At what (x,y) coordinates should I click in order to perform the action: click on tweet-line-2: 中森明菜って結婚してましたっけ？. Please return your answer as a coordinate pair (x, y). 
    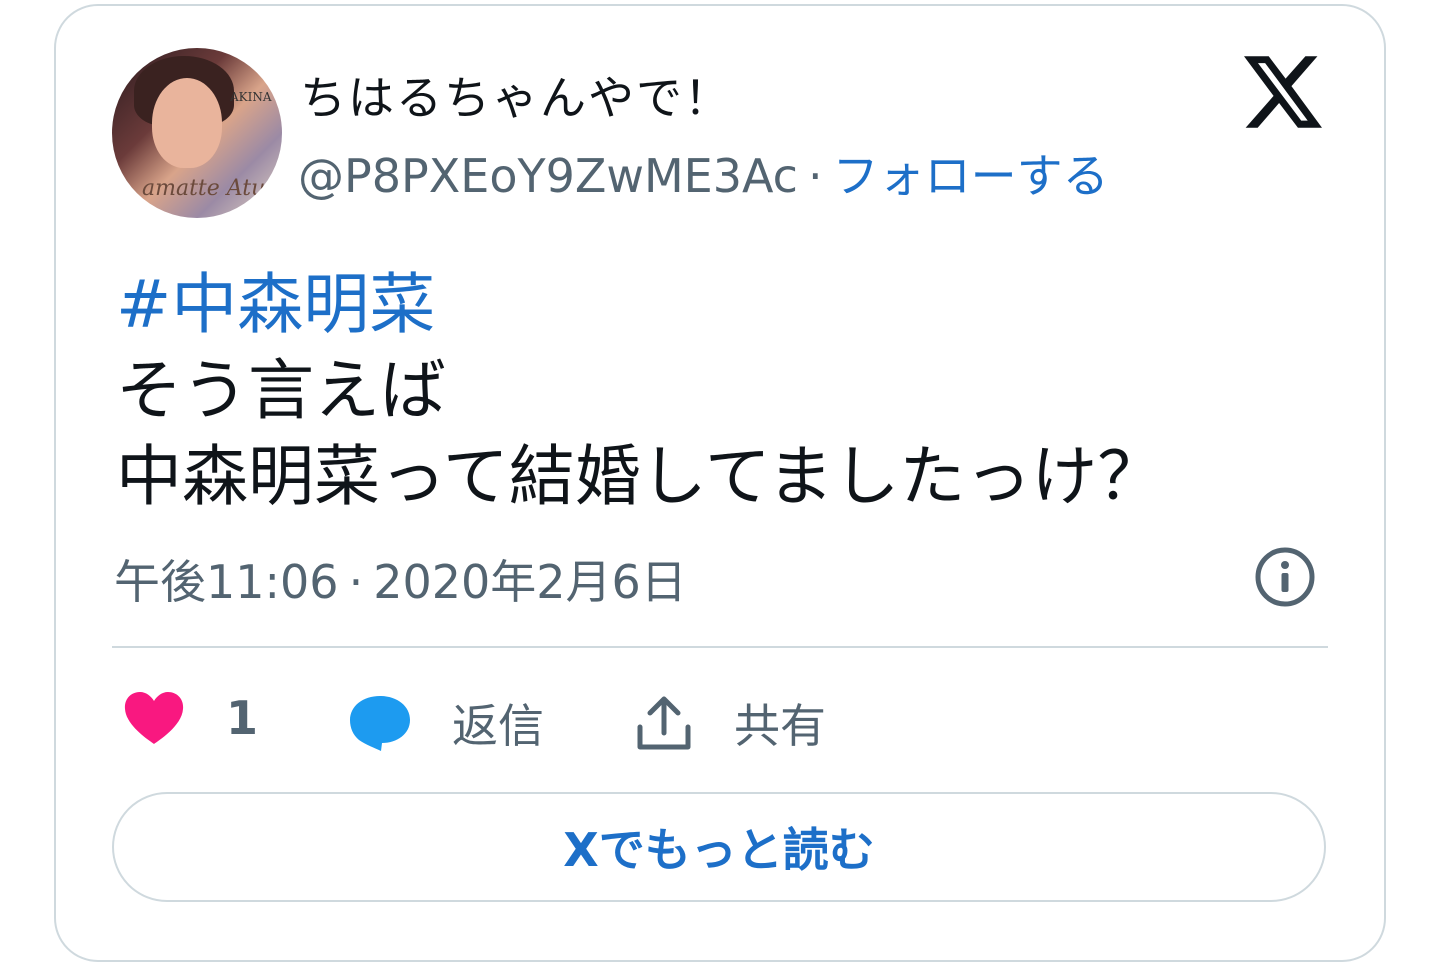
    Looking at the image, I should click on (640, 476).